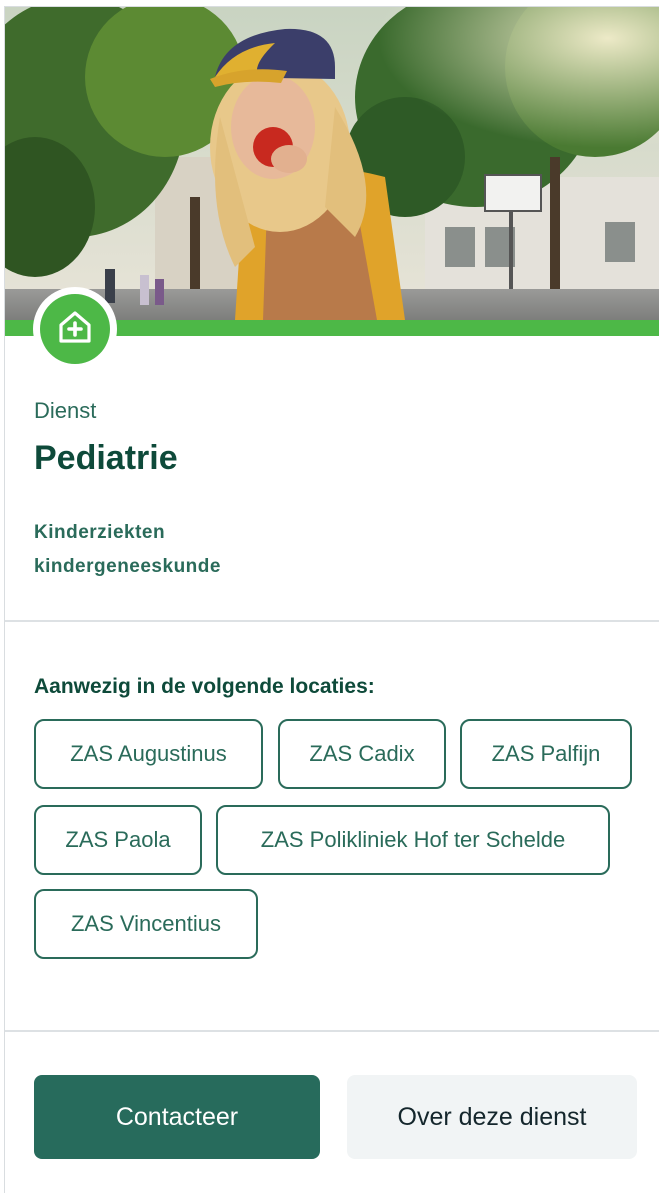  Describe the element at coordinates (148, 754) in the screenshot. I see `location-chip-augustinus: ZAS Augustinus` at that location.